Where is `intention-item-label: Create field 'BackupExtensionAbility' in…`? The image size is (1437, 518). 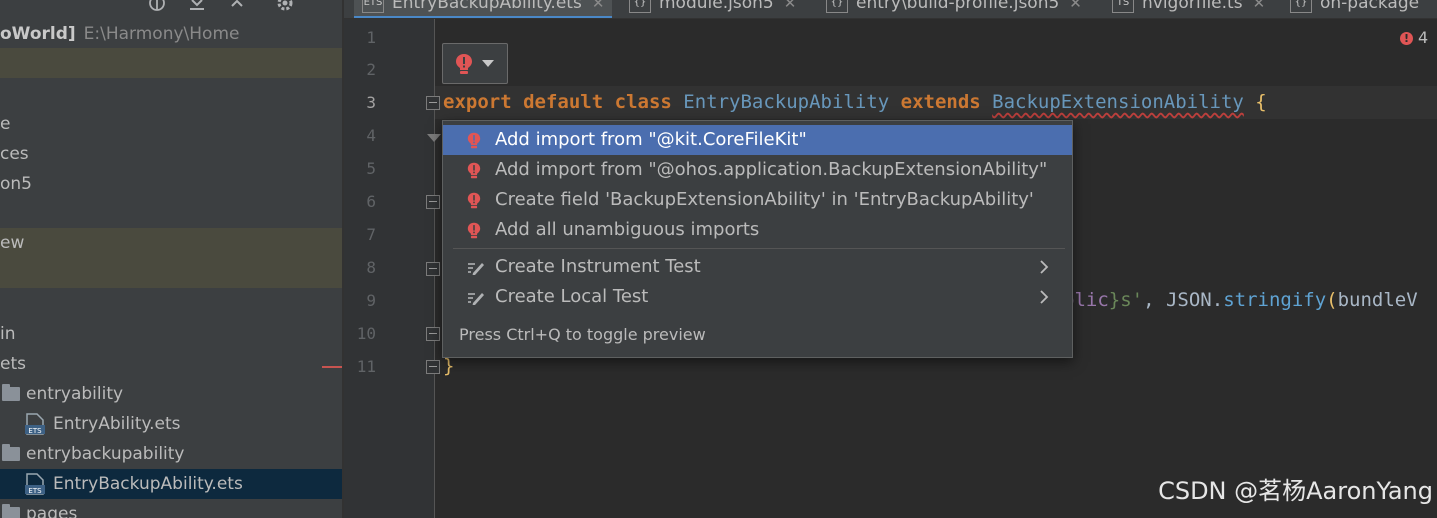
intention-item-label: Create field 'BackupExtensionAbility' in… is located at coordinates (764, 199).